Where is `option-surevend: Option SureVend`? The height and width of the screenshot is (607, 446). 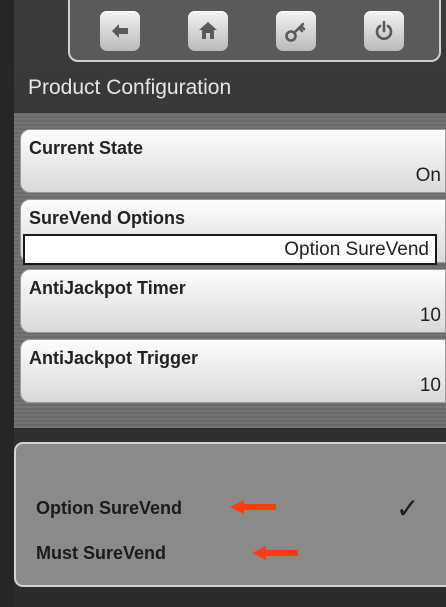 option-surevend: Option SureVend is located at coordinates (109, 508).